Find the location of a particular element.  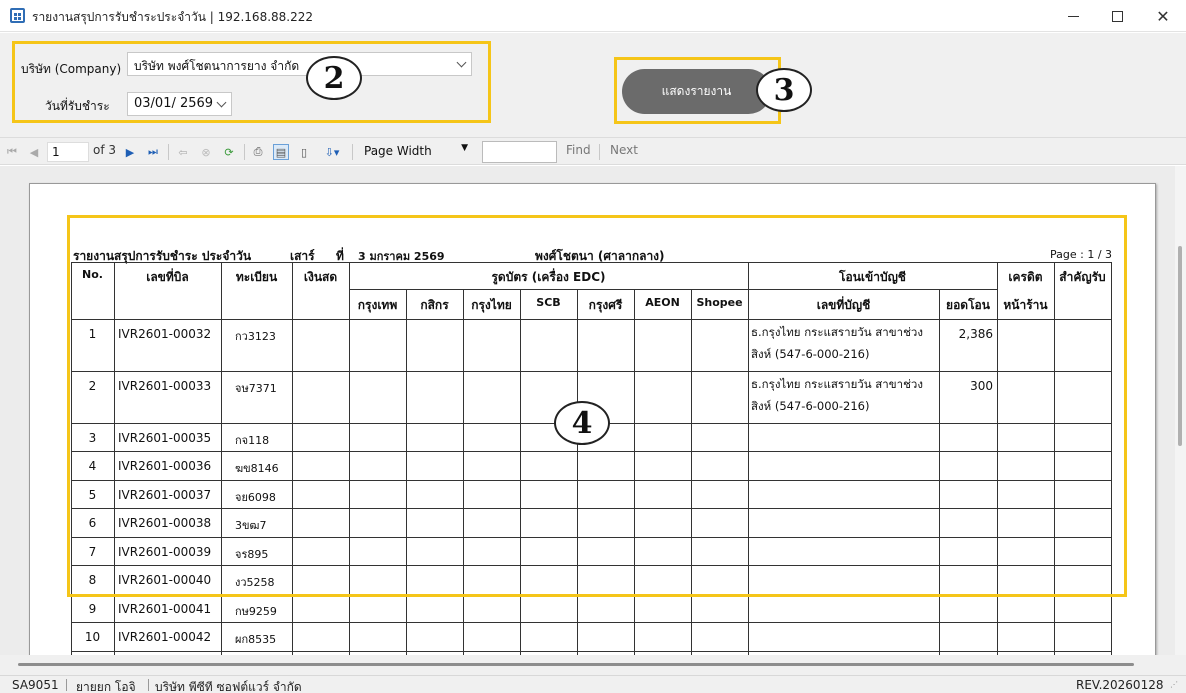

resize-grip-icon: ⋰ is located at coordinates (1175, 685).